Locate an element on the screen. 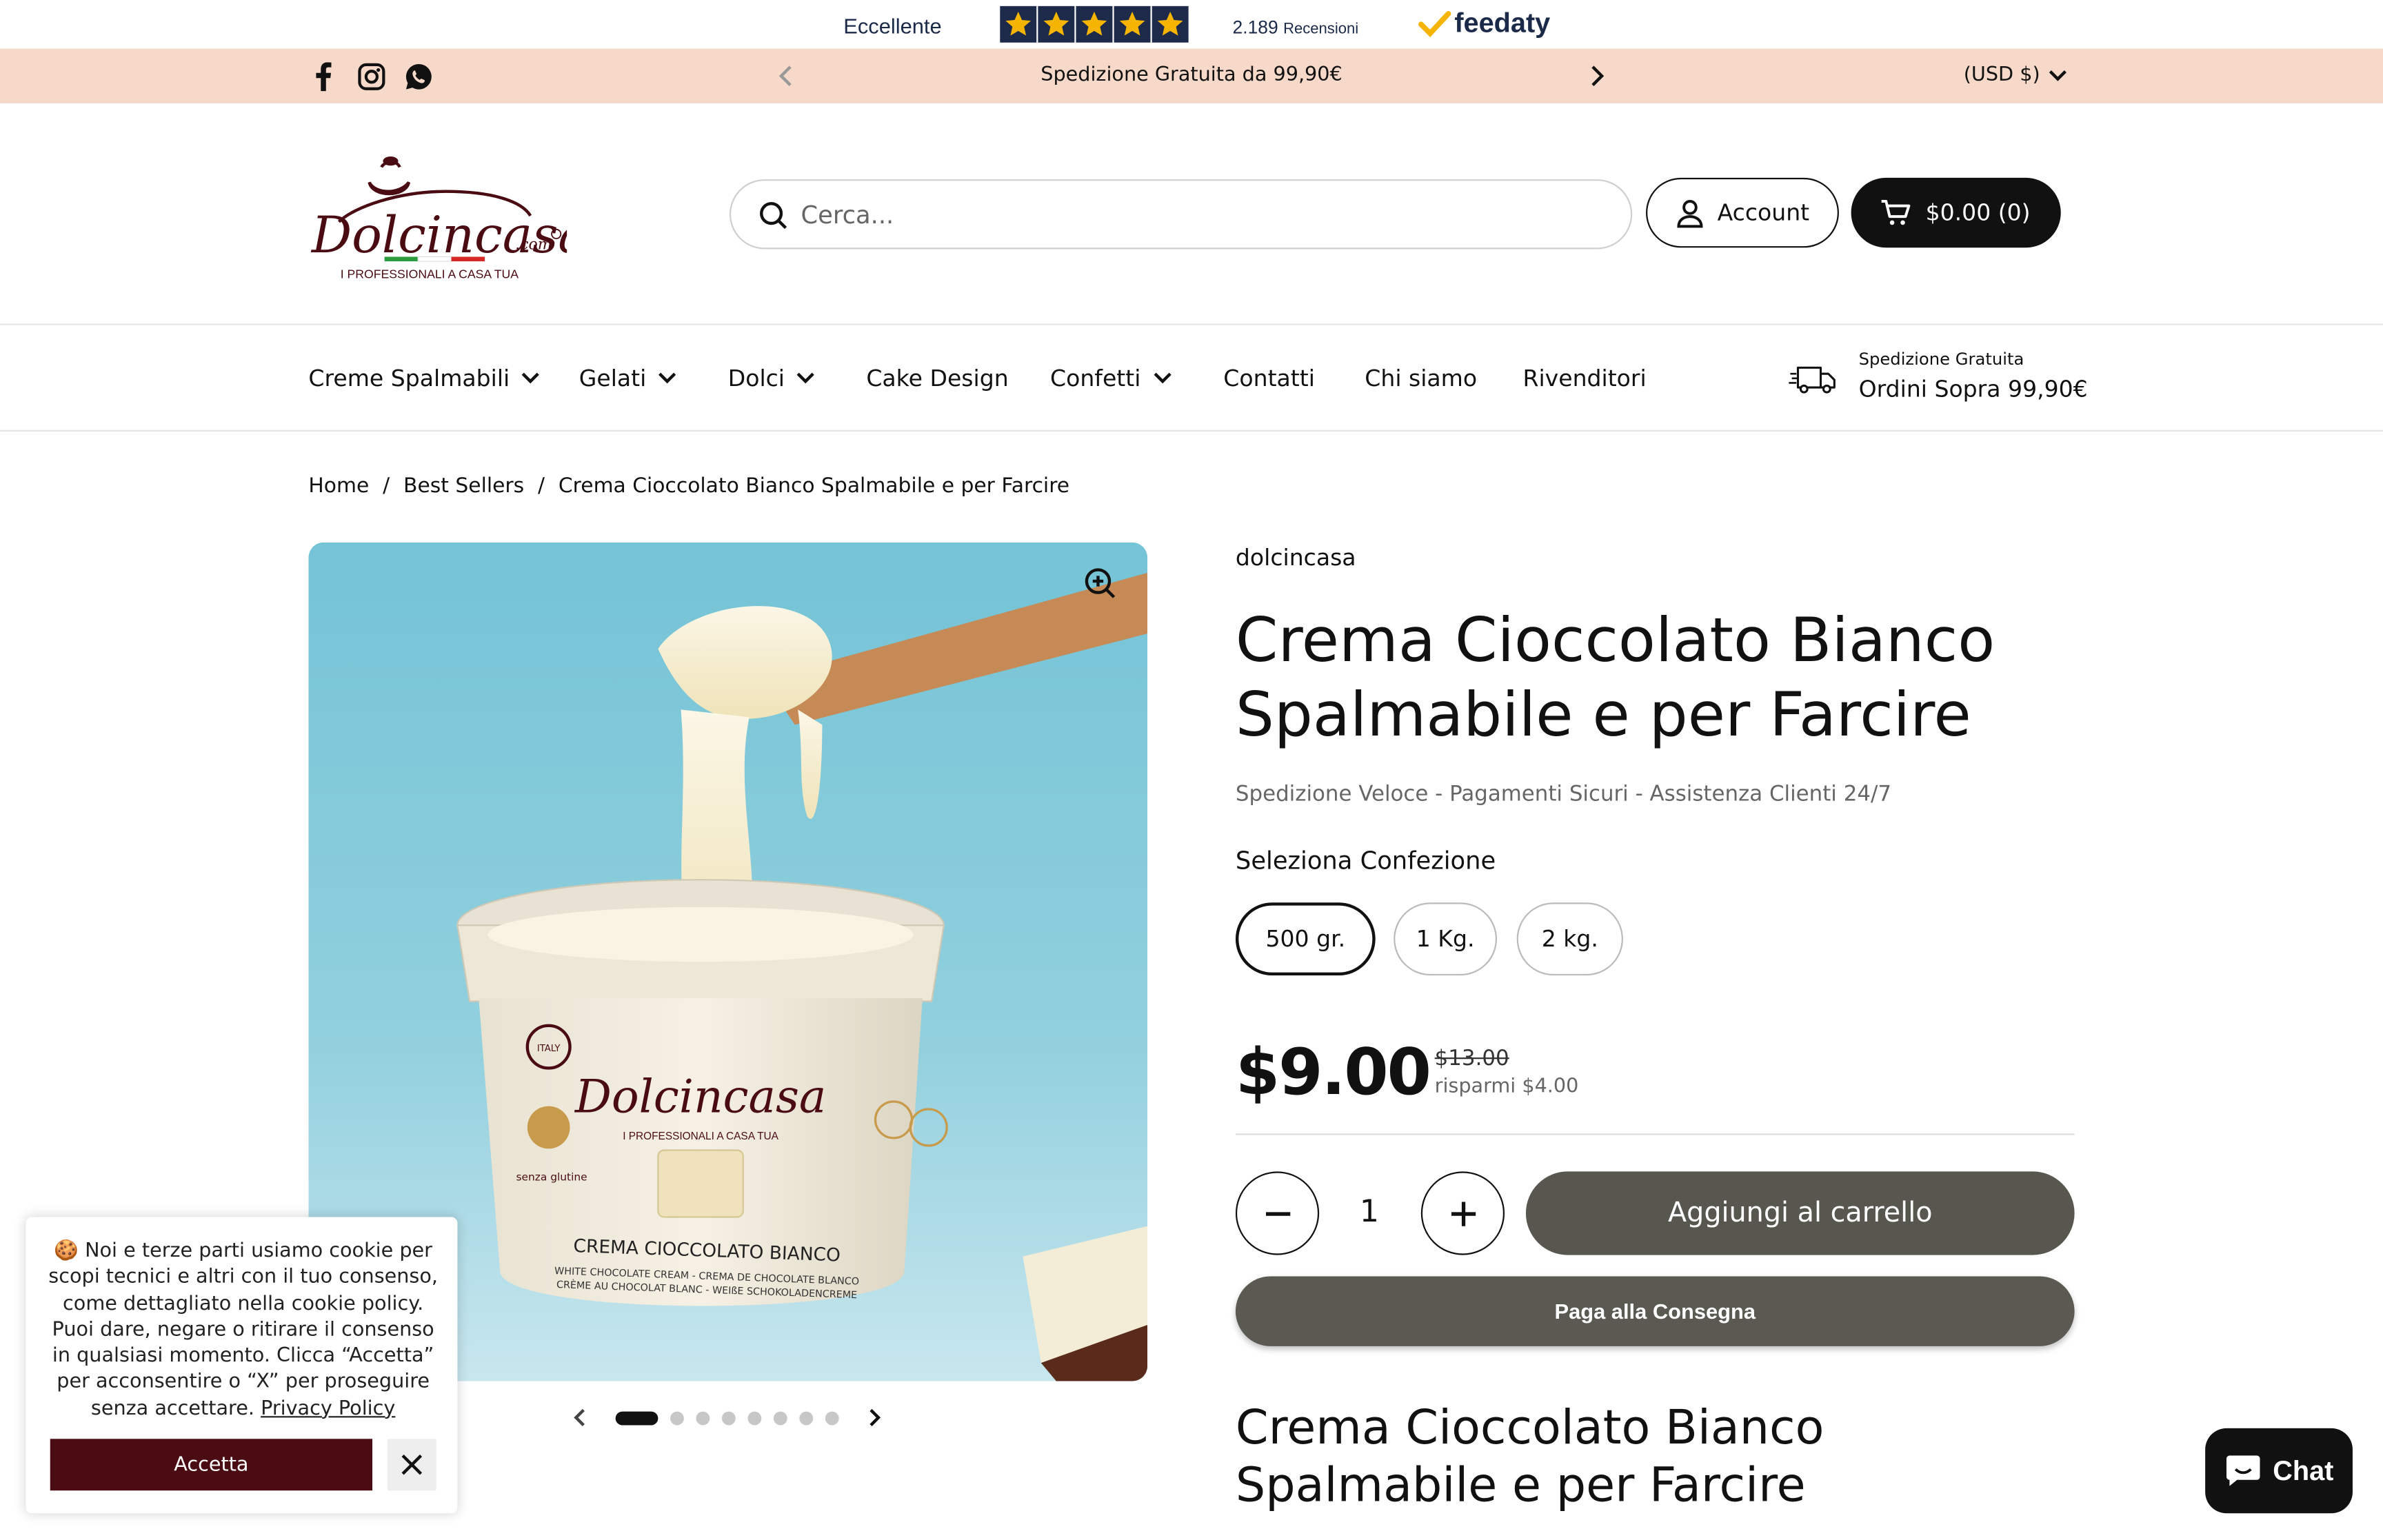 Image resolution: width=2383 pixels, height=1540 pixels. plus-icon is located at coordinates (1463, 1214).